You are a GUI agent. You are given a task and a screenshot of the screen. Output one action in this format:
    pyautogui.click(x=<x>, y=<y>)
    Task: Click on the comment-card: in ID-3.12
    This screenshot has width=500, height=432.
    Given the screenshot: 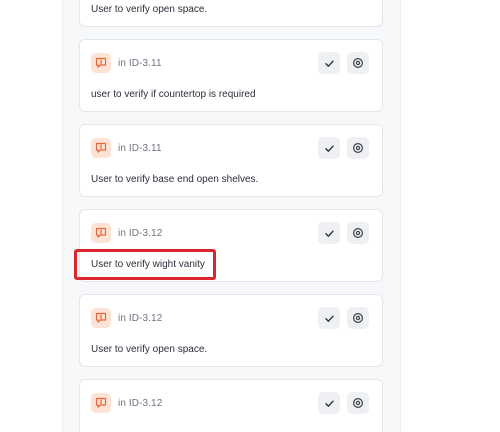 What is the action you would take?
    pyautogui.click(x=231, y=405)
    